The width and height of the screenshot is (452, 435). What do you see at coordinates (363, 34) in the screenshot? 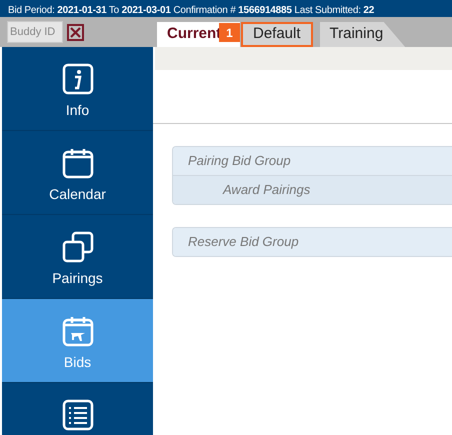
I see `tab: Training` at bounding box center [363, 34].